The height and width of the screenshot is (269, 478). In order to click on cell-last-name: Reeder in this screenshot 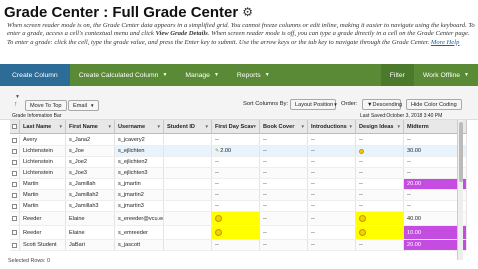, I will do `click(43, 218)`.